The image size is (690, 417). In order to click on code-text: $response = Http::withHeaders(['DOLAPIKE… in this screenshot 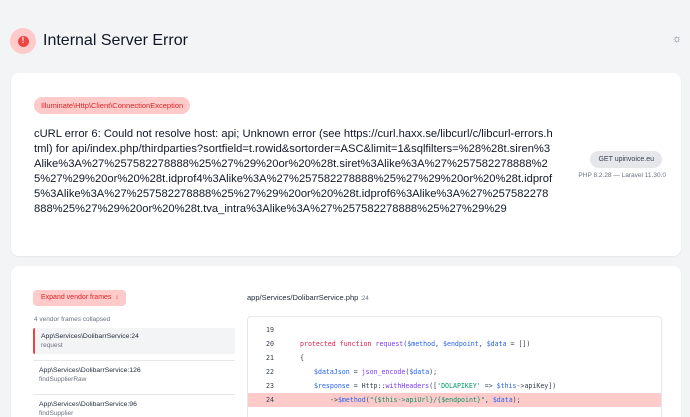, I will do `click(435, 386)`.